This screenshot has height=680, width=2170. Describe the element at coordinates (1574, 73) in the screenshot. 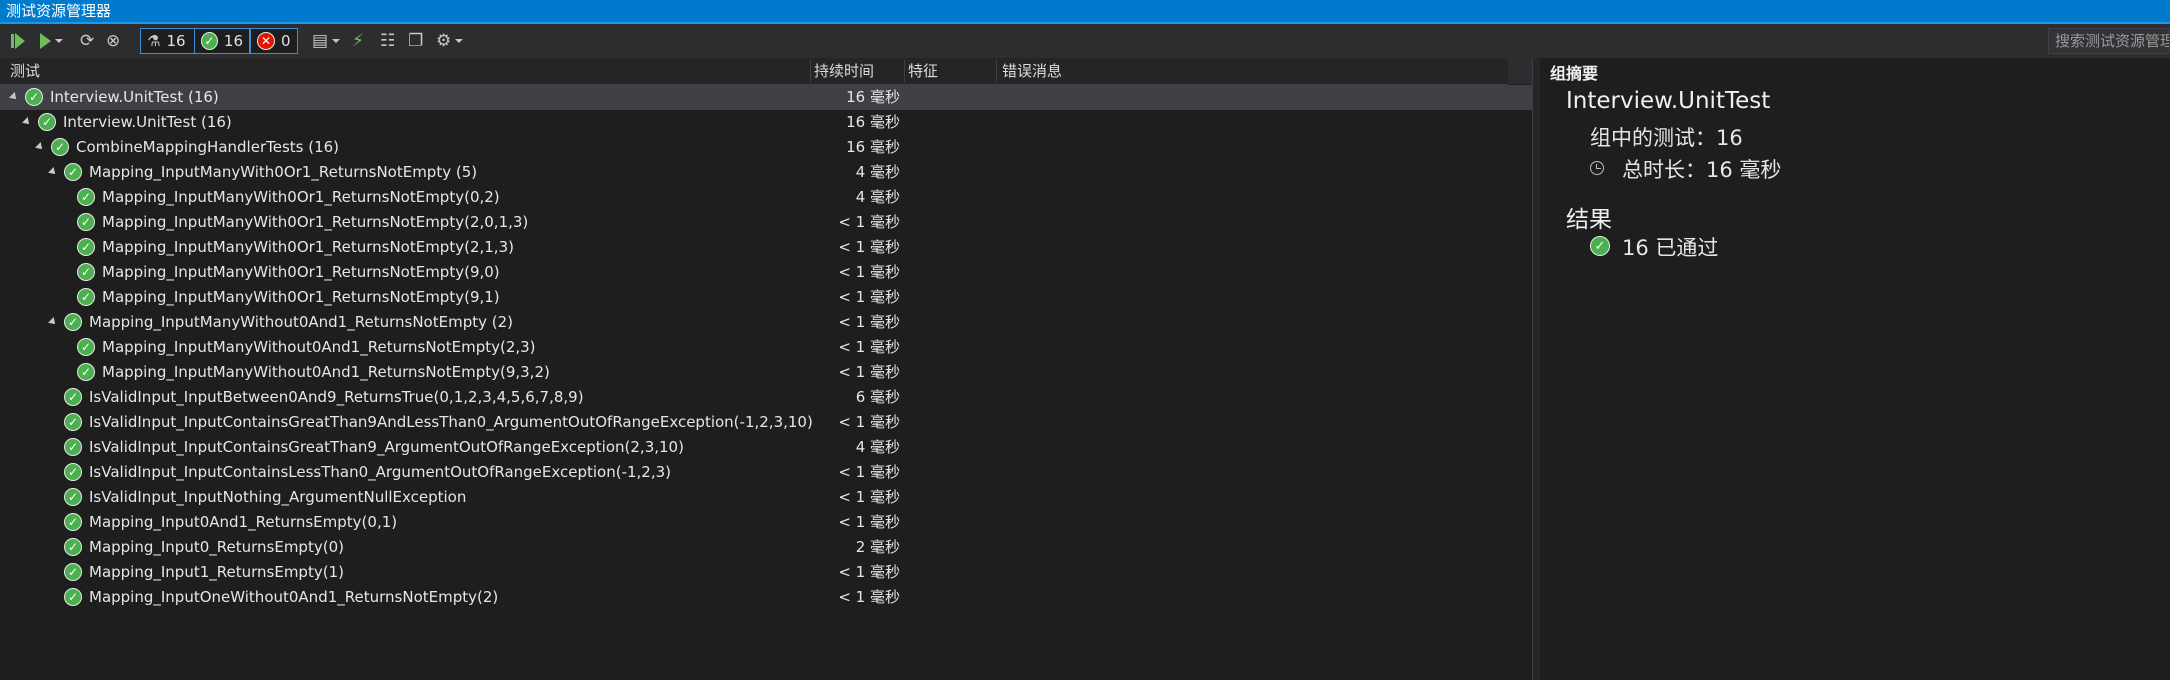

I see `summary-title: 组摘要` at that location.